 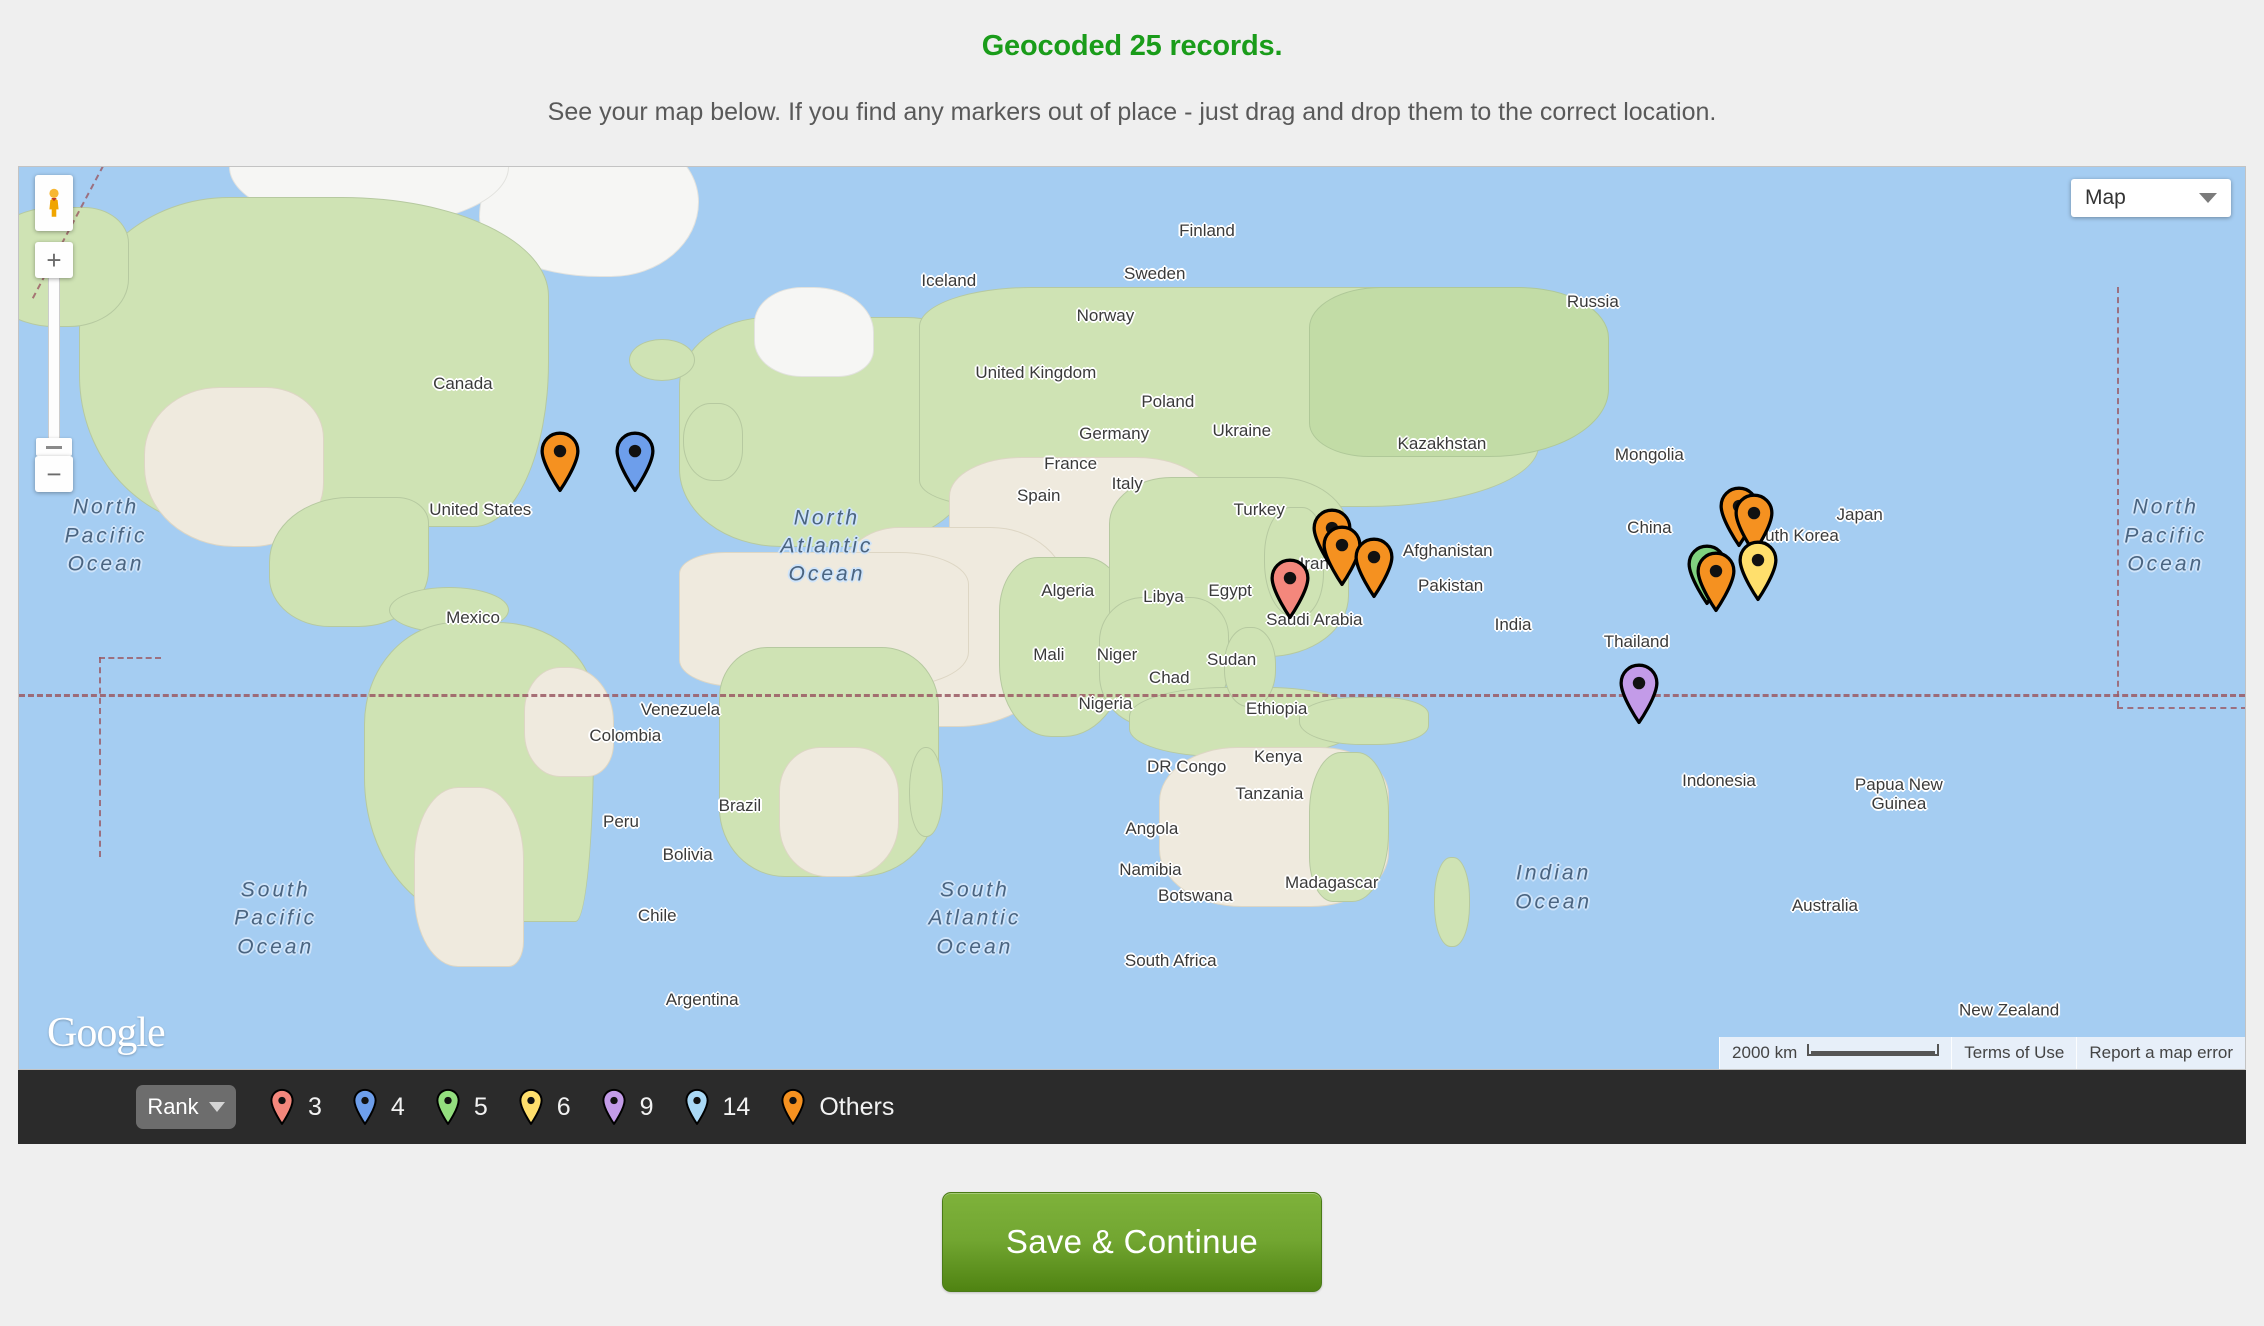 I want to click on map-scale-label: 2000 km, so click(x=1765, y=1052).